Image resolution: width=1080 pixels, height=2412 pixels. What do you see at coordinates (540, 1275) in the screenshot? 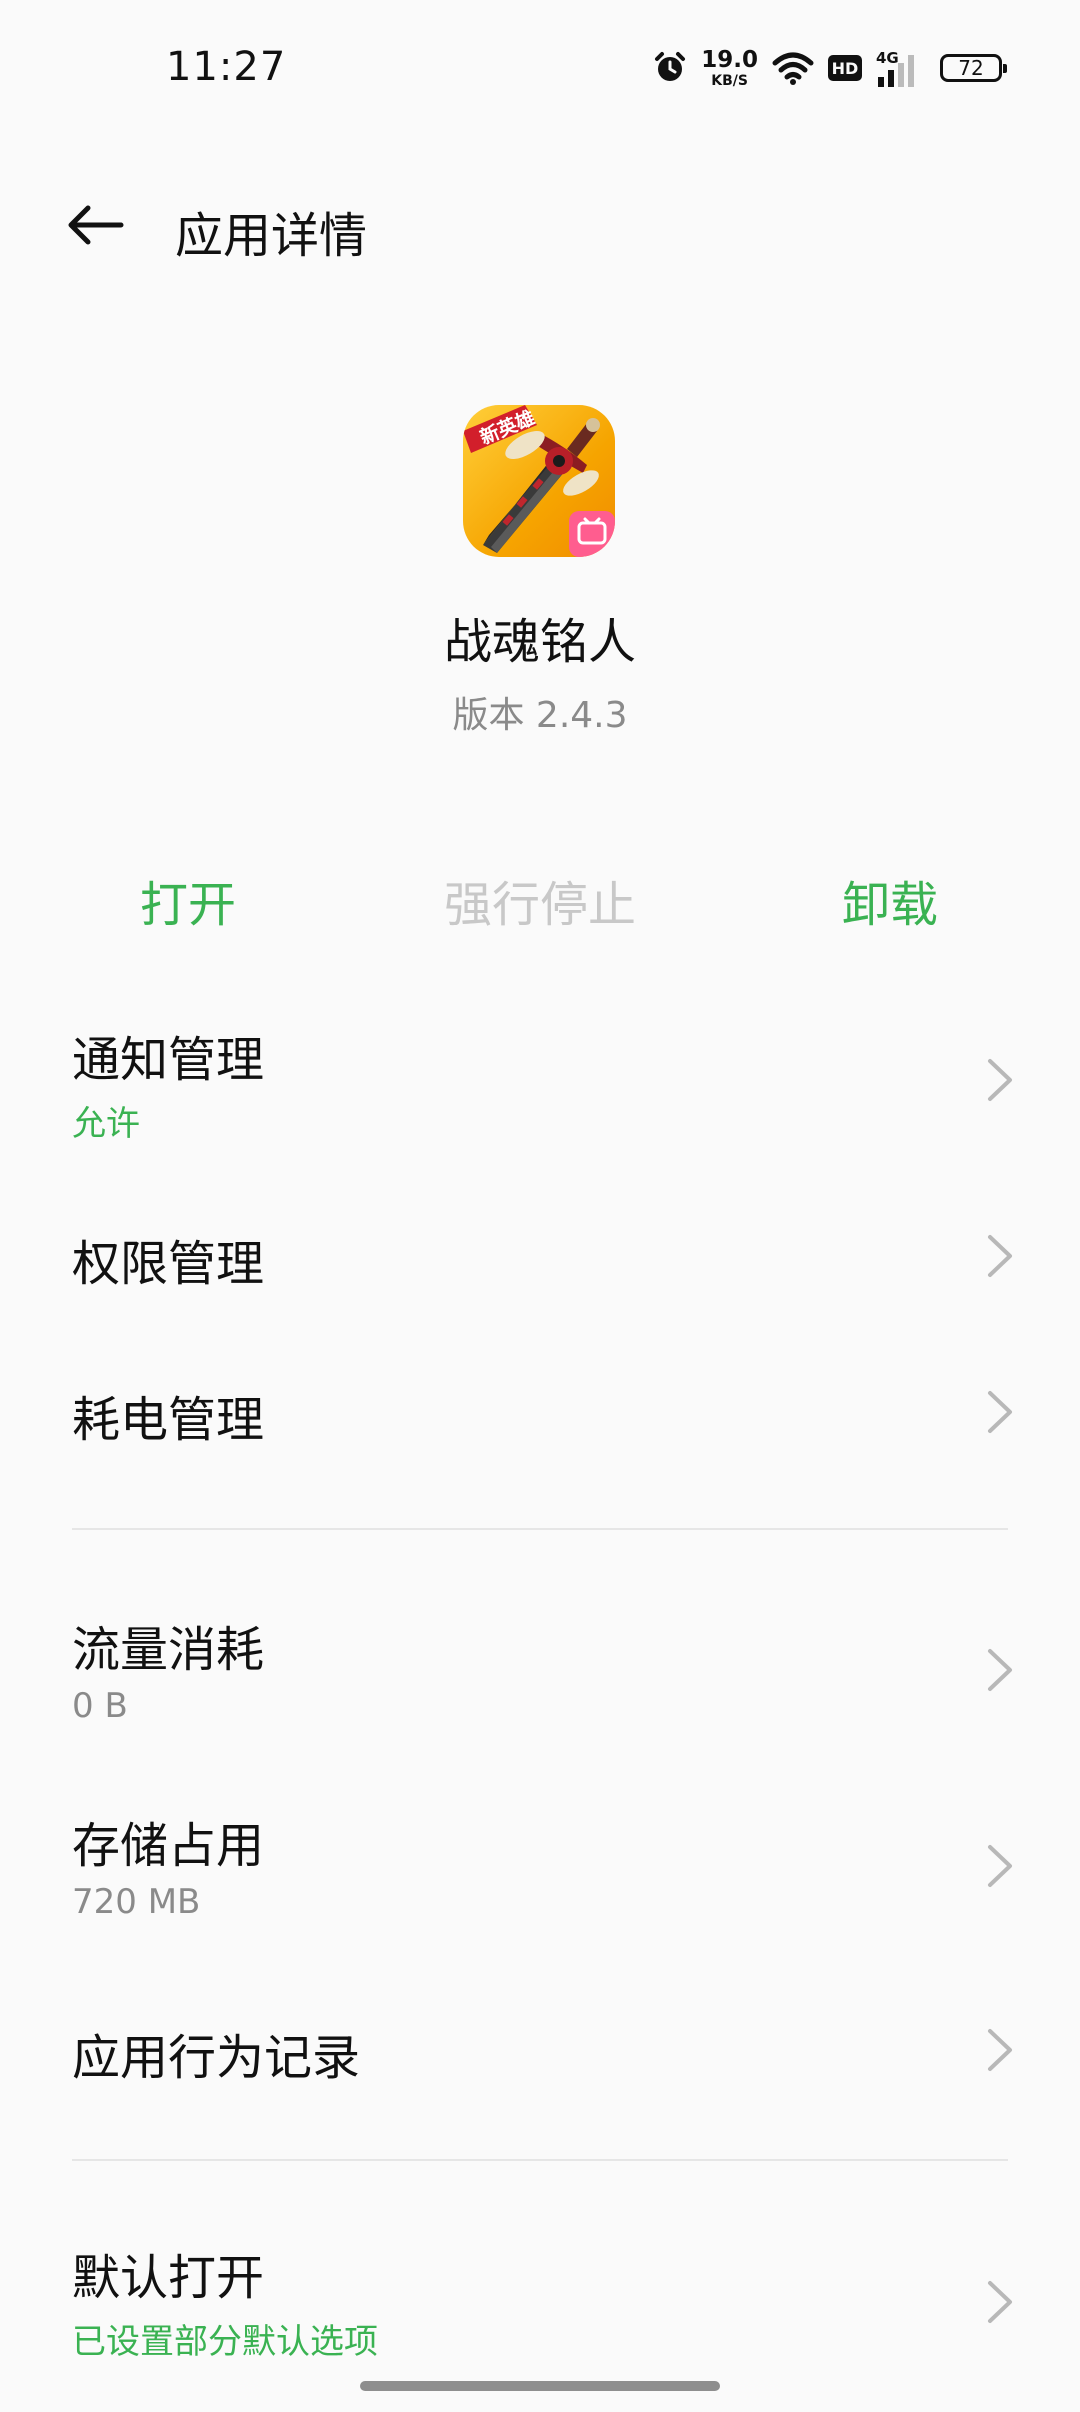
I see `settings-row-permission: 权限管理` at bounding box center [540, 1275].